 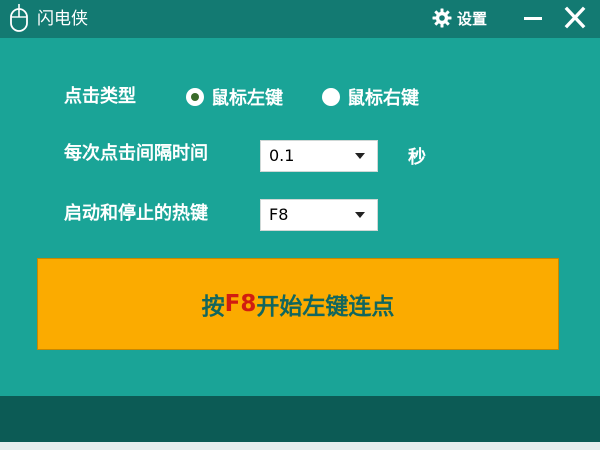 I want to click on hotkey-label: 启动和停止的热键, so click(x=136, y=213).